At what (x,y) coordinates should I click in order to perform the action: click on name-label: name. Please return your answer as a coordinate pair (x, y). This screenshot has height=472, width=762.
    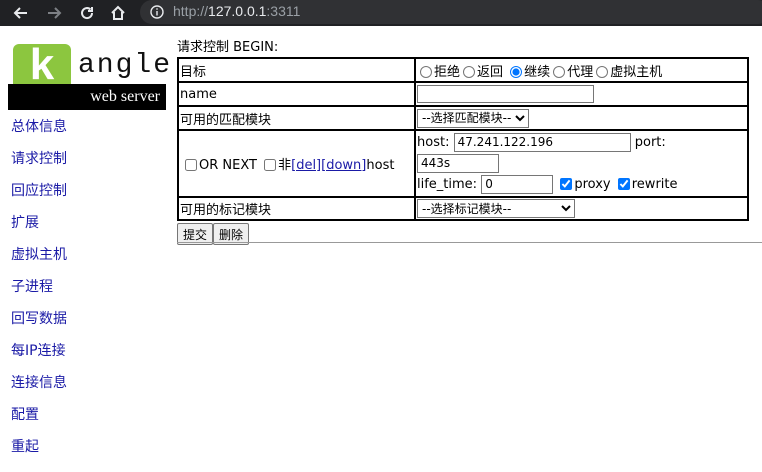
    Looking at the image, I should click on (296, 94).